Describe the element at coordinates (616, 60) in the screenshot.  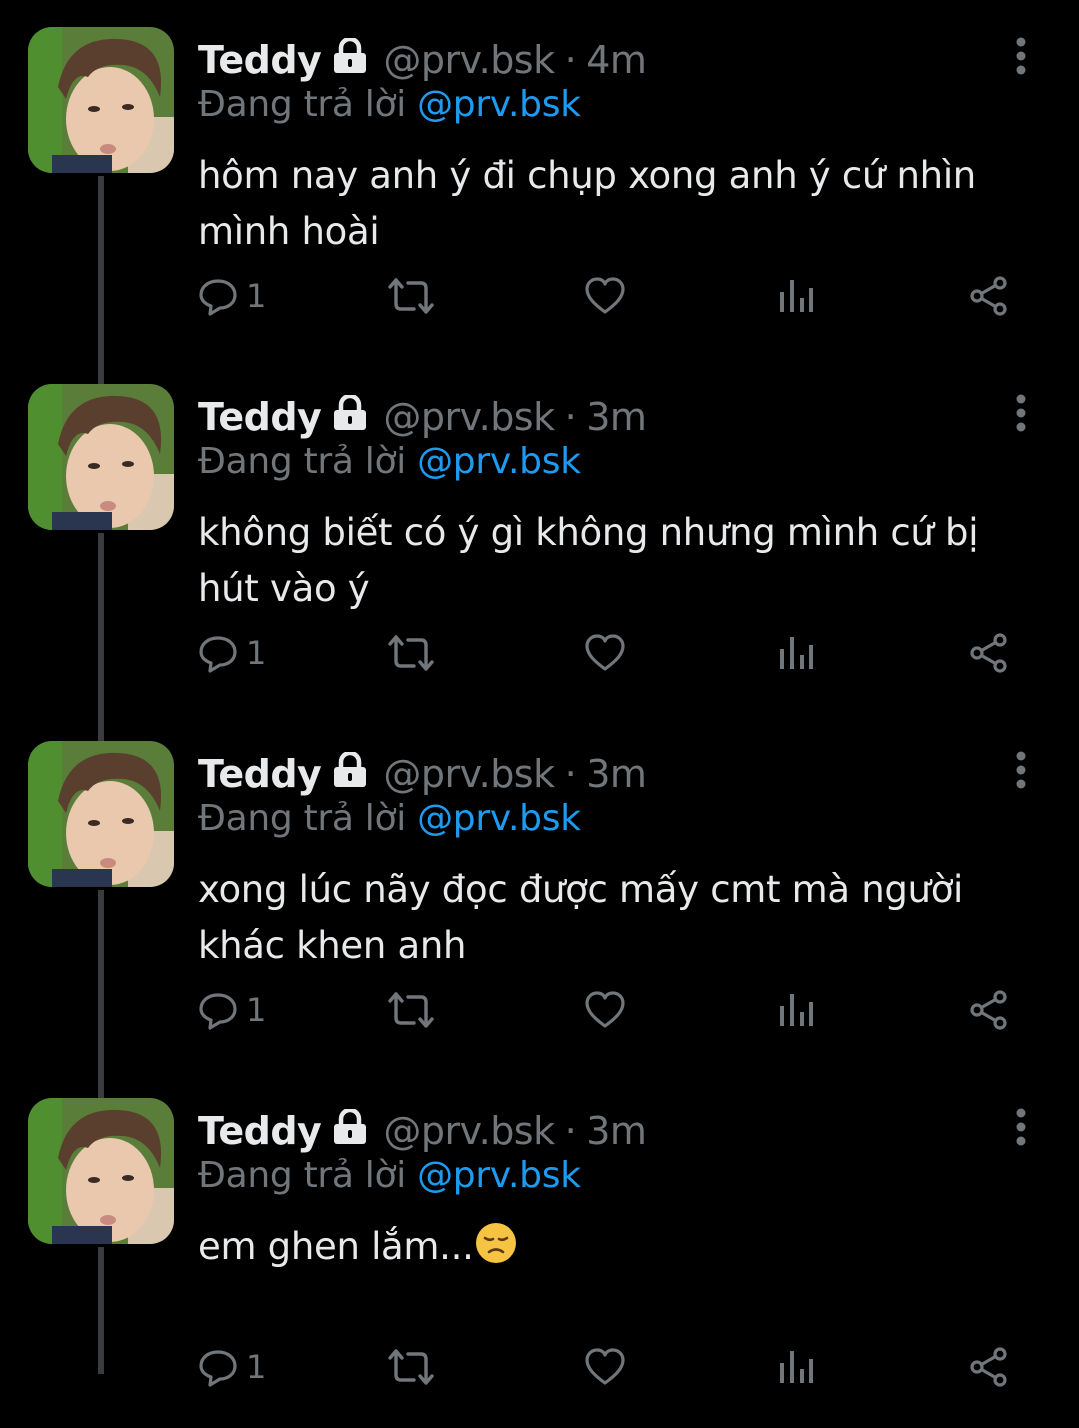
I see `timestamp: 4m` at that location.